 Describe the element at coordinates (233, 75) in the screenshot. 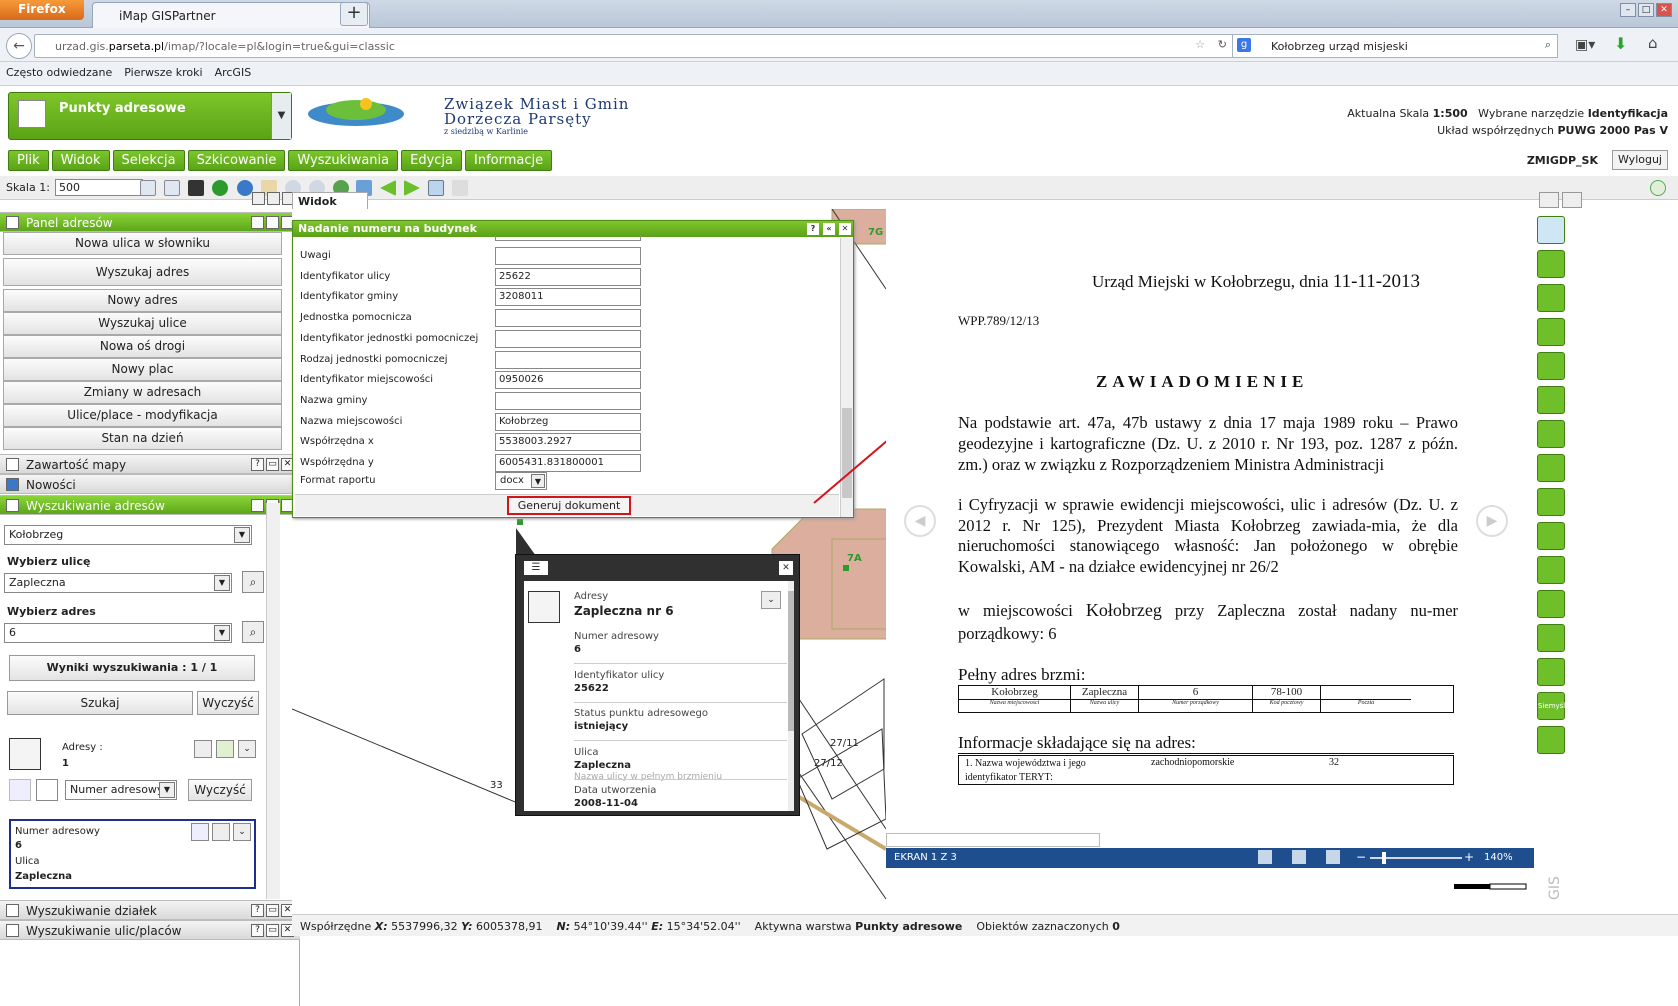

I see `bookmark-arcgis: ArcGIS` at that location.